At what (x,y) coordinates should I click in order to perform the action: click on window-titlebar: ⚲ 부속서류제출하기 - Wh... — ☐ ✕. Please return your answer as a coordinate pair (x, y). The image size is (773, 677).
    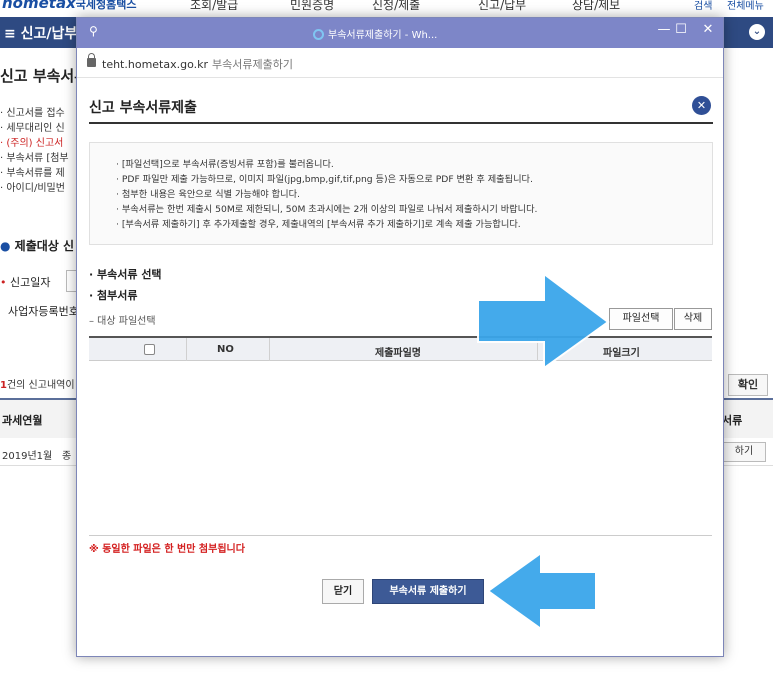
    Looking at the image, I should click on (400, 33).